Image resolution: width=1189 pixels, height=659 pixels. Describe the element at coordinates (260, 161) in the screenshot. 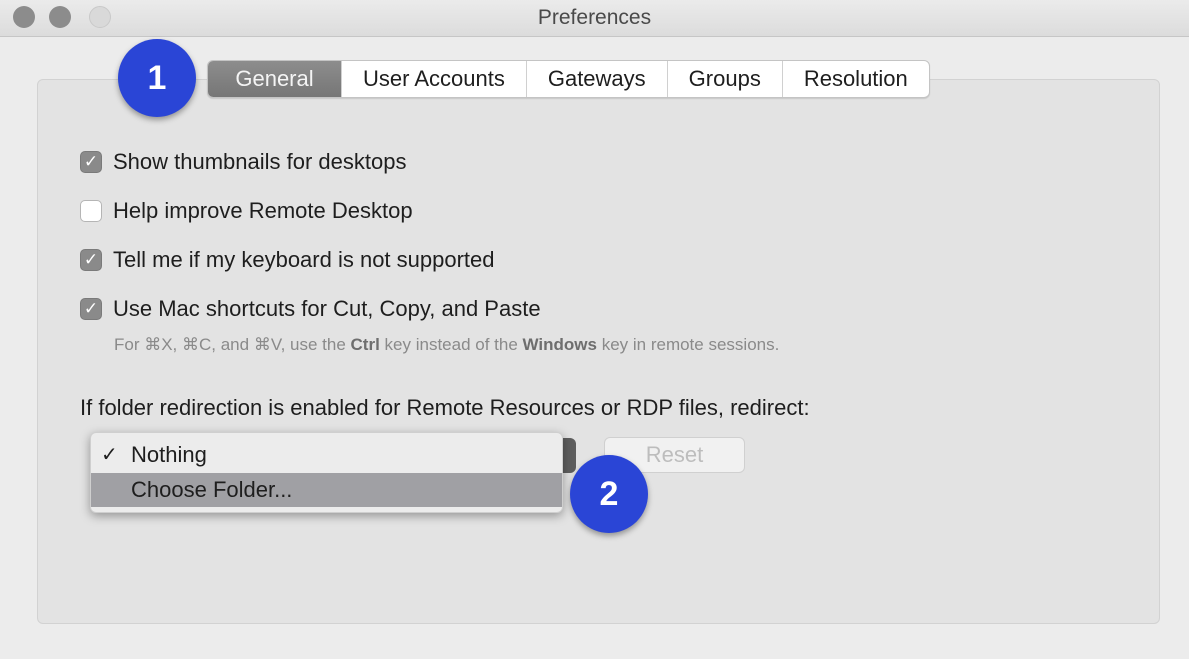

I see `option-label: Show thumbnails for desktops` at that location.